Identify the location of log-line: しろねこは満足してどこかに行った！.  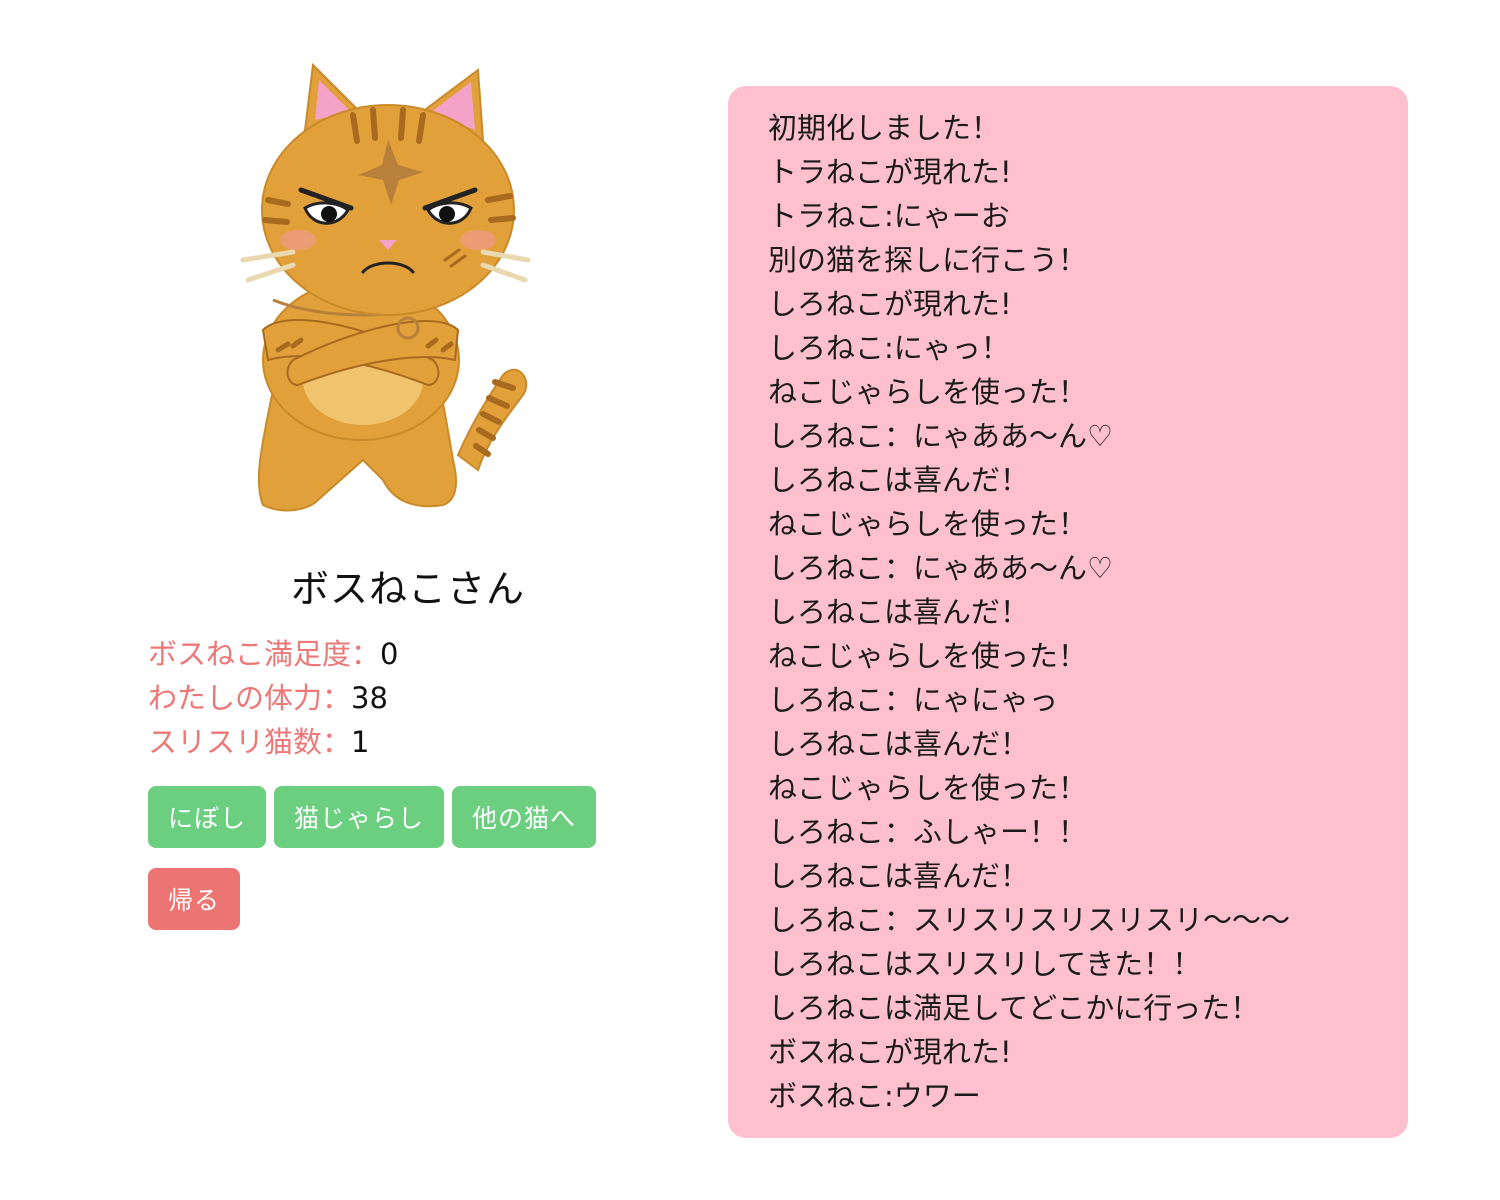
(1014, 1008).